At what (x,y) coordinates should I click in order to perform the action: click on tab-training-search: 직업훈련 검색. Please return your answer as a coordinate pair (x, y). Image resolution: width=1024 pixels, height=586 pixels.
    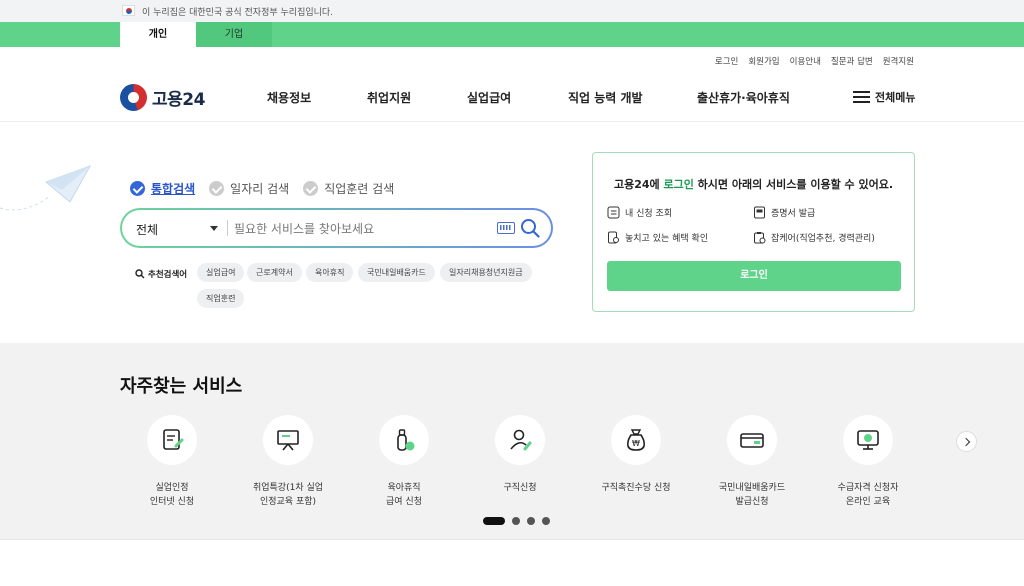
    Looking at the image, I should click on (348, 188).